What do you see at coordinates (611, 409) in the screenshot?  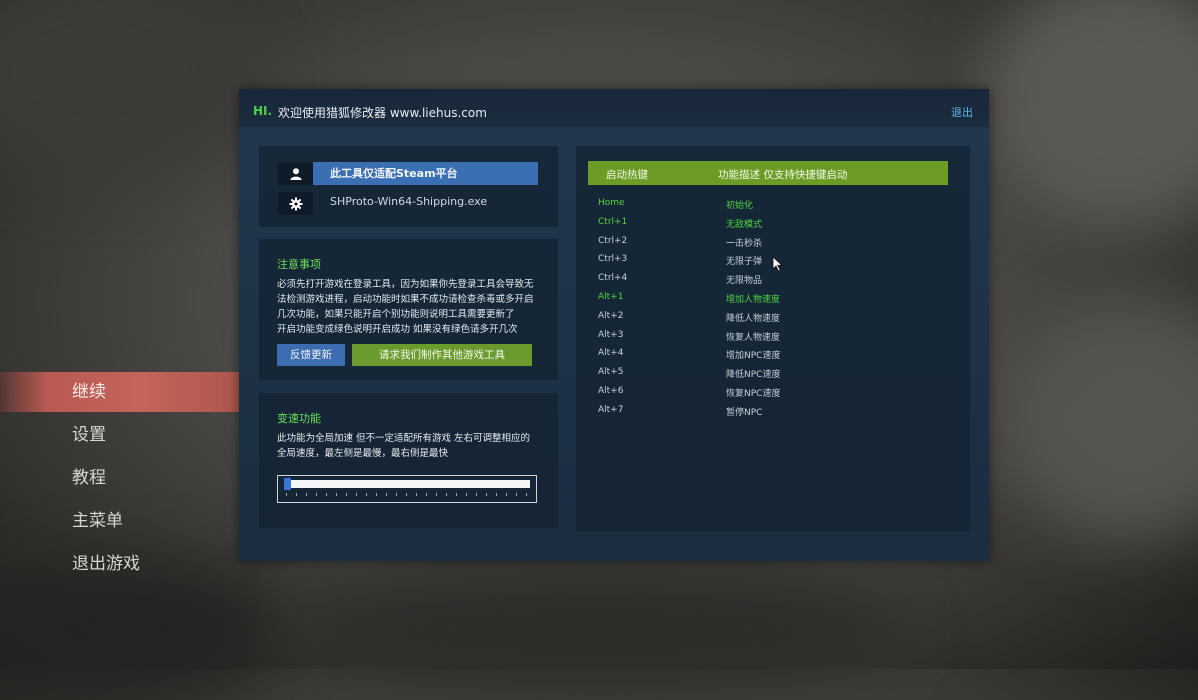 I see `hotkey-key: Alt+7` at bounding box center [611, 409].